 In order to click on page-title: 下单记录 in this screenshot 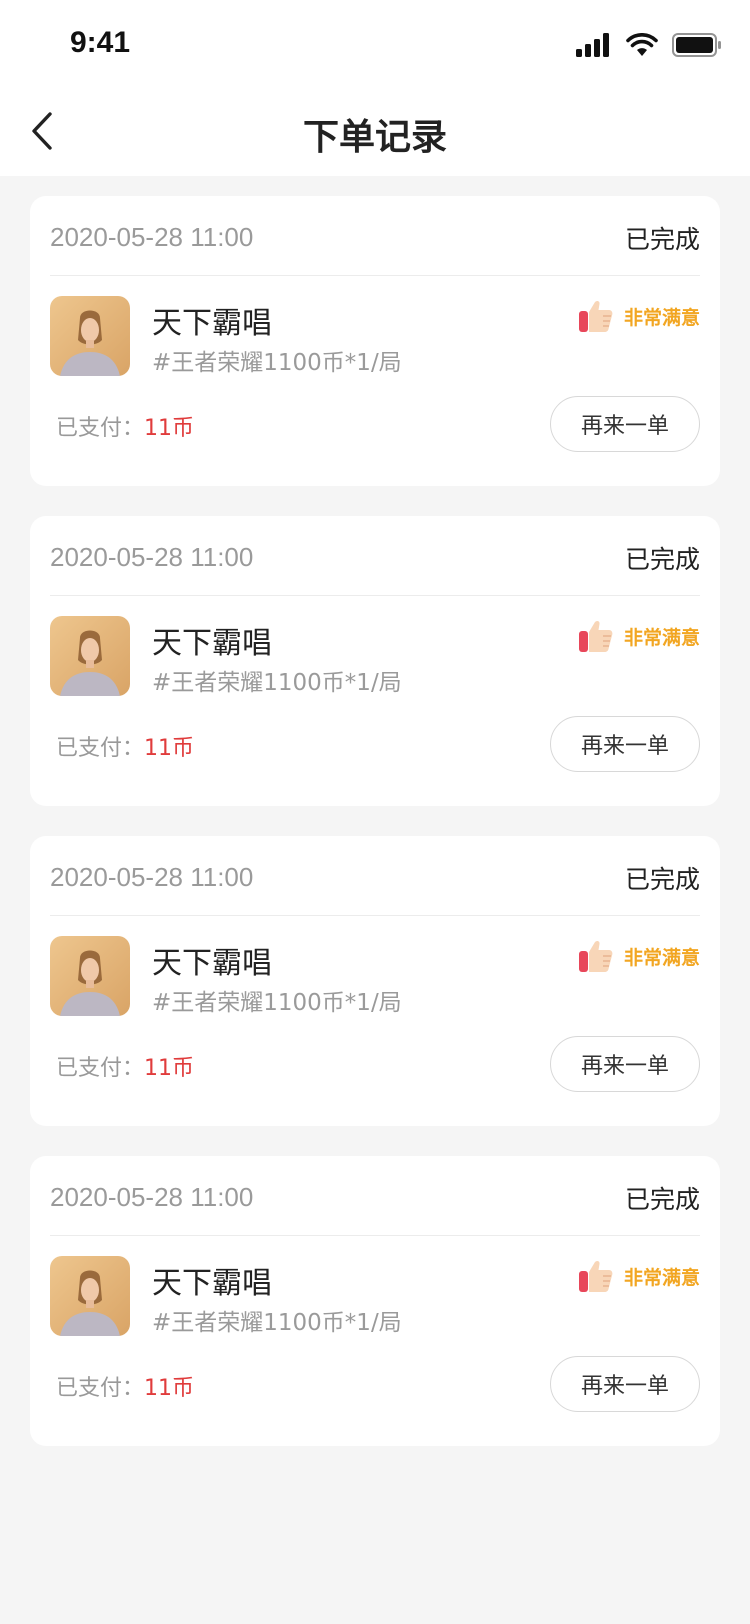, I will do `click(374, 137)`.